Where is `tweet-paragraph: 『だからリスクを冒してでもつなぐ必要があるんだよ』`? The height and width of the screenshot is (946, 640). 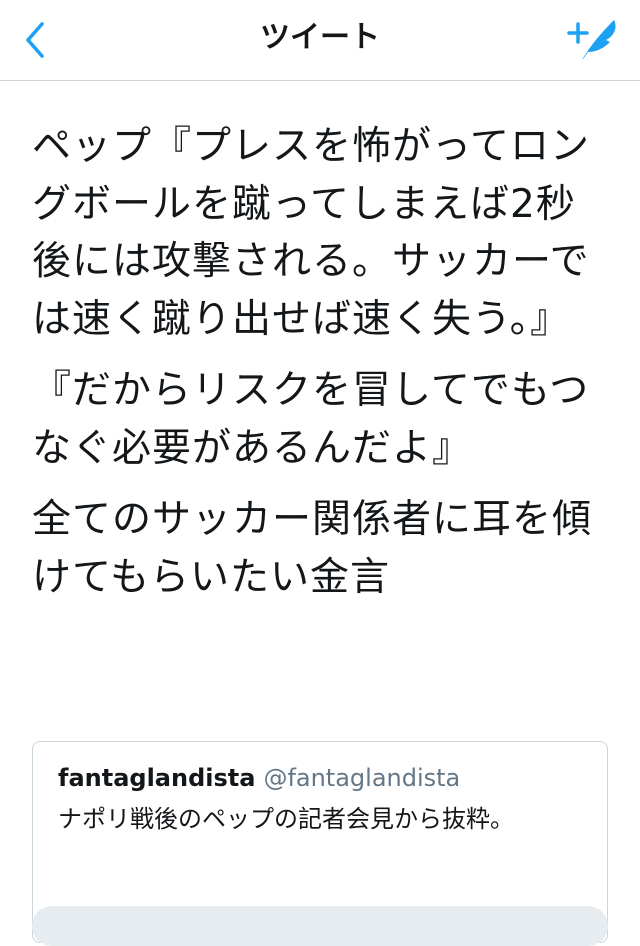
tweet-paragraph: 『だからリスクを冒してでもつなぐ必要があるんだよ』 is located at coordinates (311, 419).